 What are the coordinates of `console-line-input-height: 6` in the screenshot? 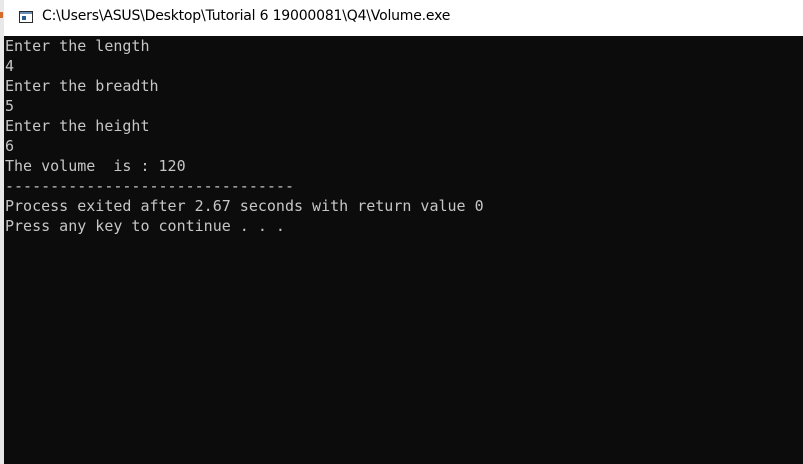 It's located at (10, 146).